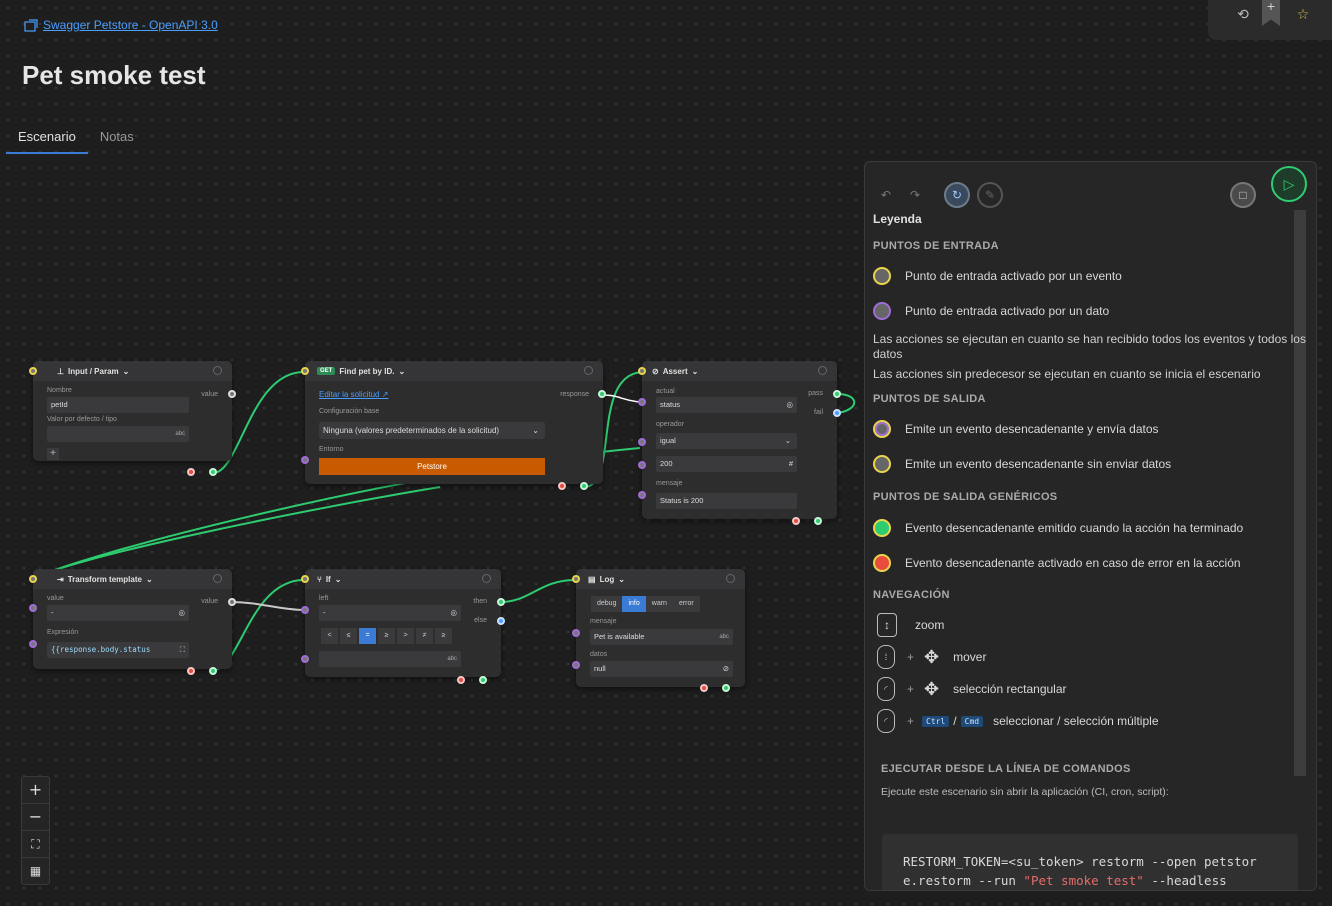 This screenshot has height=906, width=1332. I want to click on zoom-in-button: +, so click(35, 790).